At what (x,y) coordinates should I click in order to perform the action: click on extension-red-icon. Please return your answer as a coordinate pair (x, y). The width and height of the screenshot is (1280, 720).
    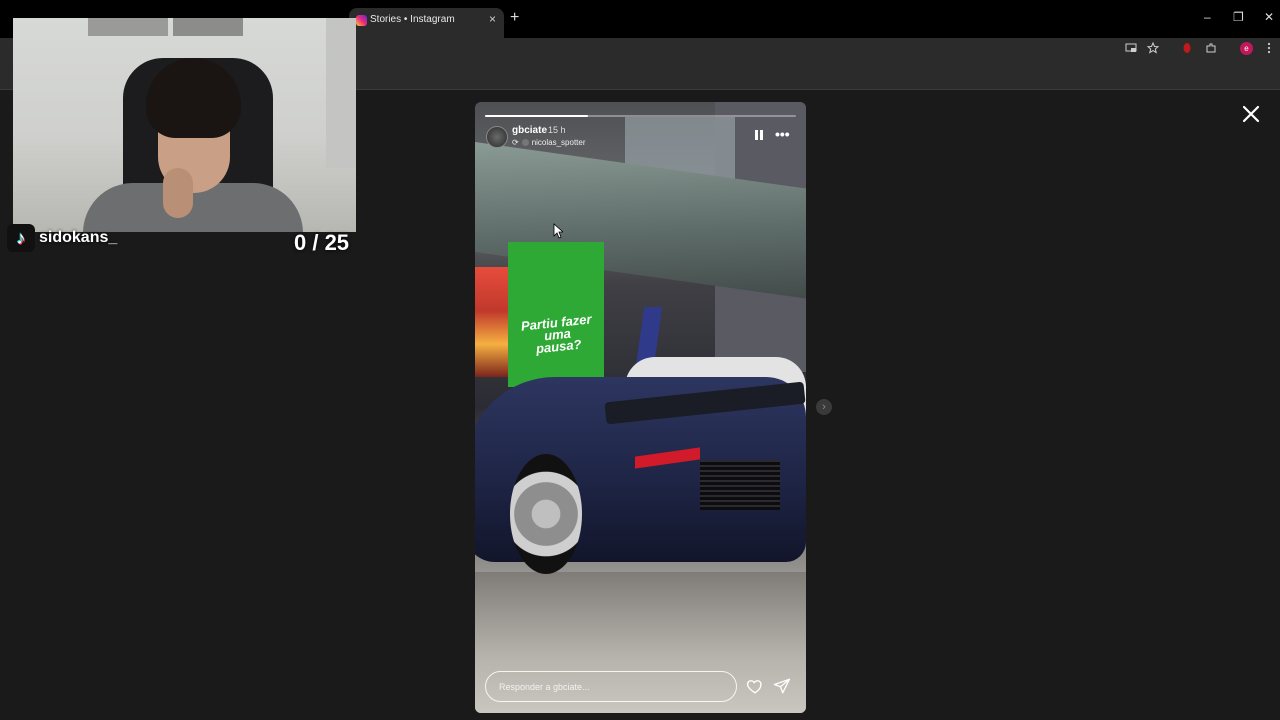
    Looking at the image, I should click on (1187, 49).